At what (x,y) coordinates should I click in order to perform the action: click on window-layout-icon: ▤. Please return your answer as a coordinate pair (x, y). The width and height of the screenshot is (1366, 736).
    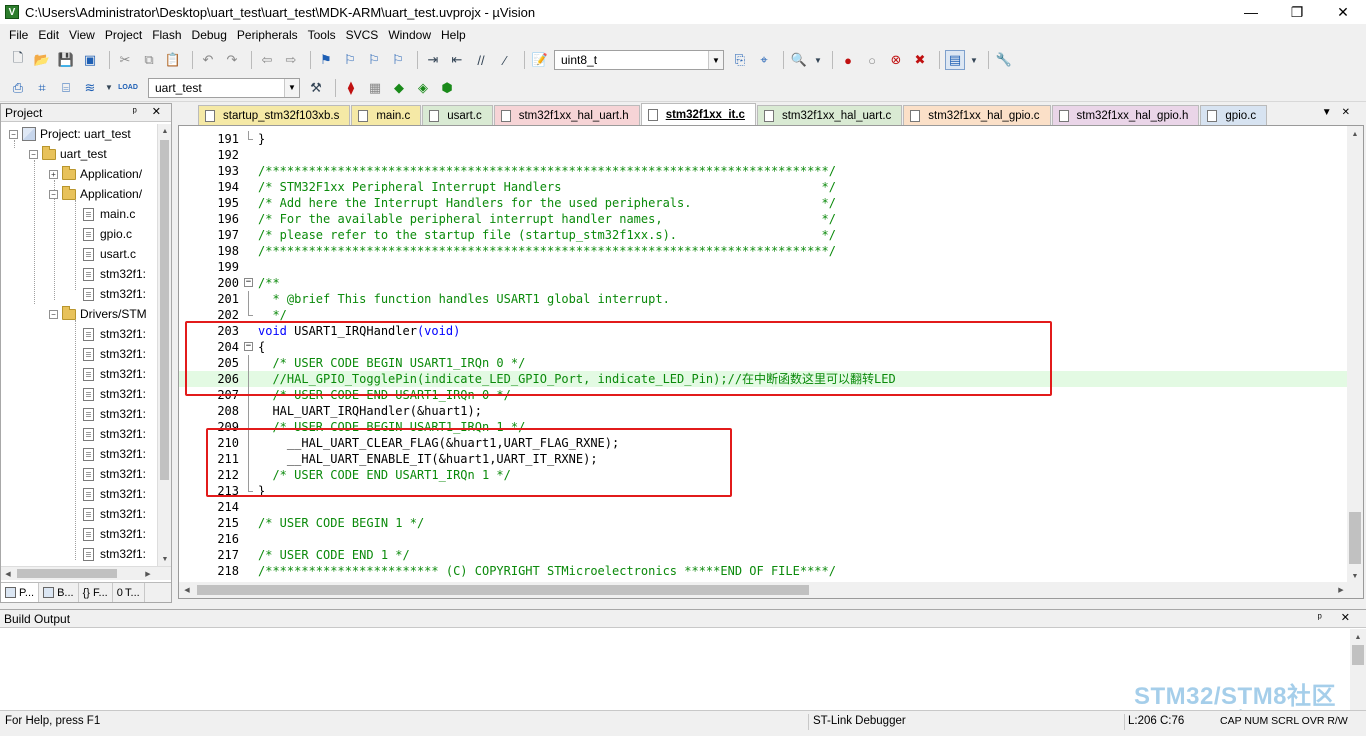
    Looking at the image, I should click on (955, 60).